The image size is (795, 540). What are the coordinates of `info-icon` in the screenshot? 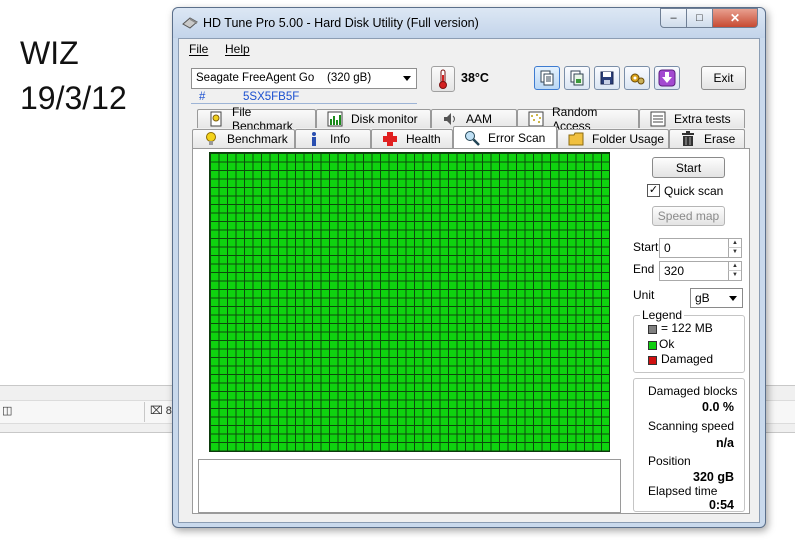 It's located at (314, 139).